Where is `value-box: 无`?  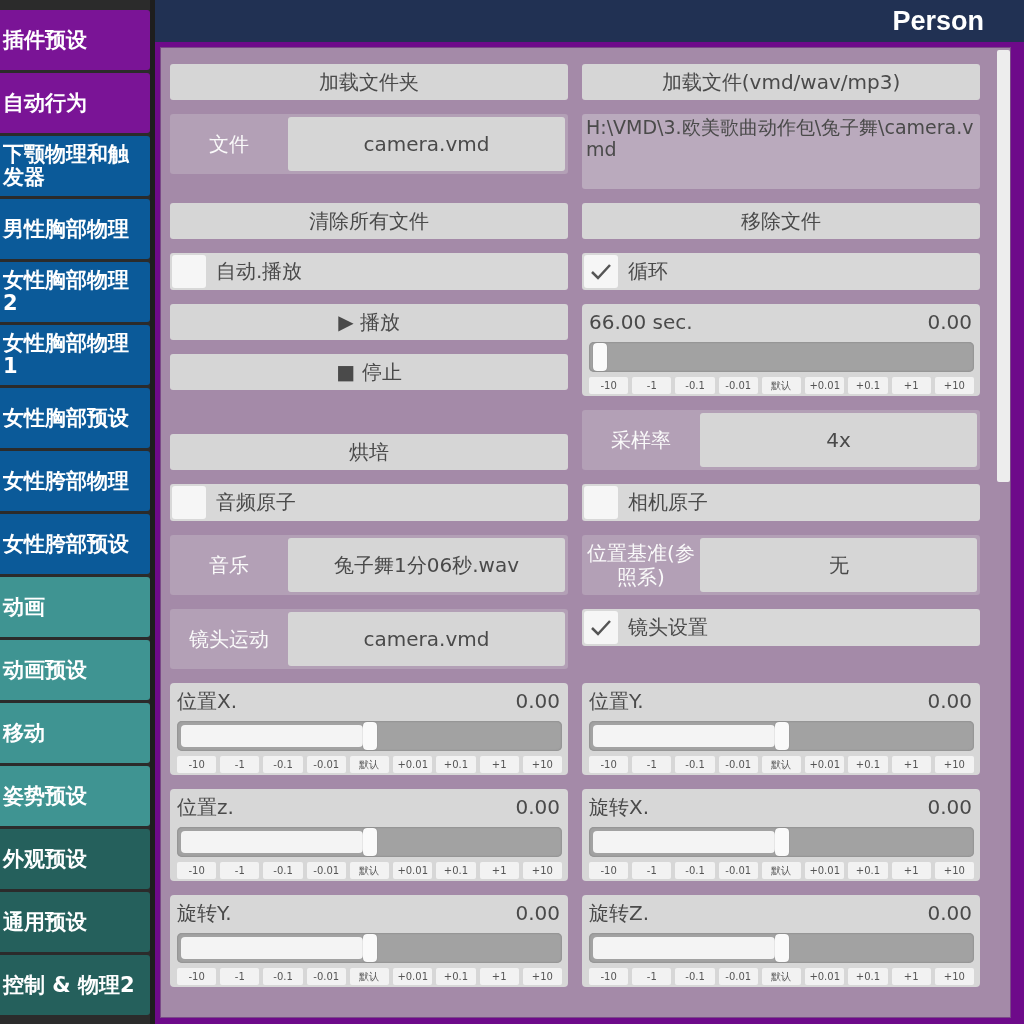 value-box: 无 is located at coordinates (838, 565).